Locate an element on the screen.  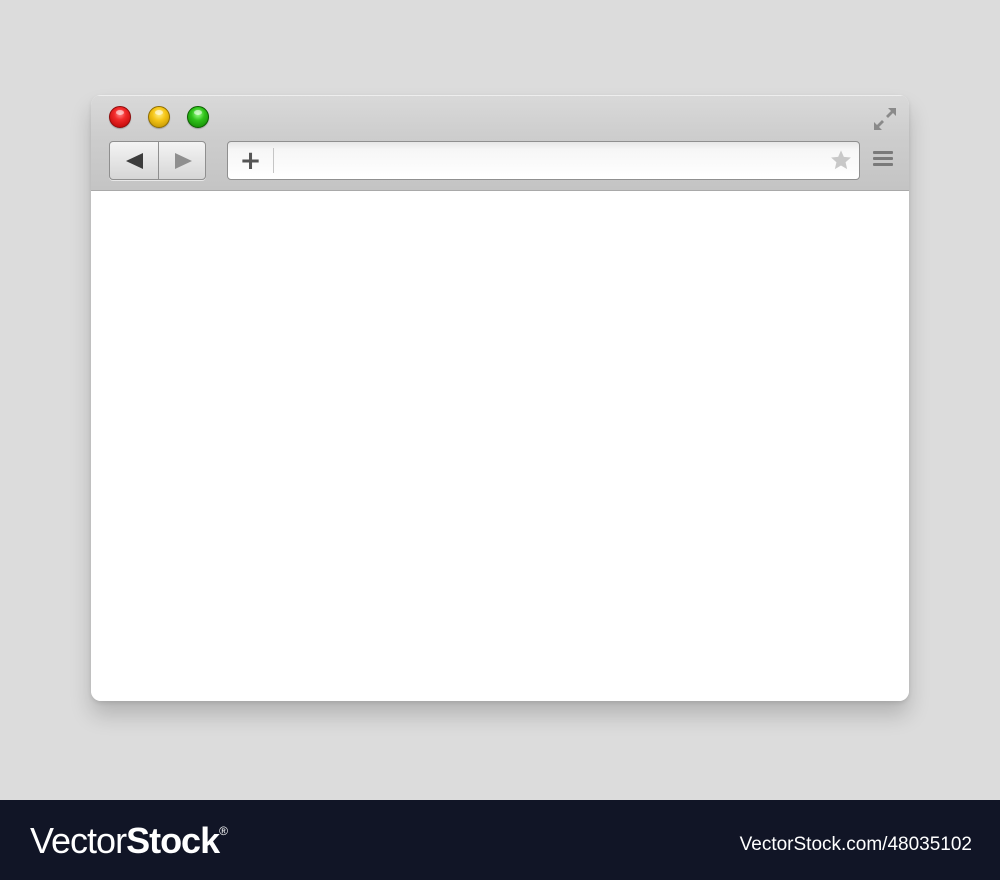
browser-toolbar: + is located at coordinates (500, 143).